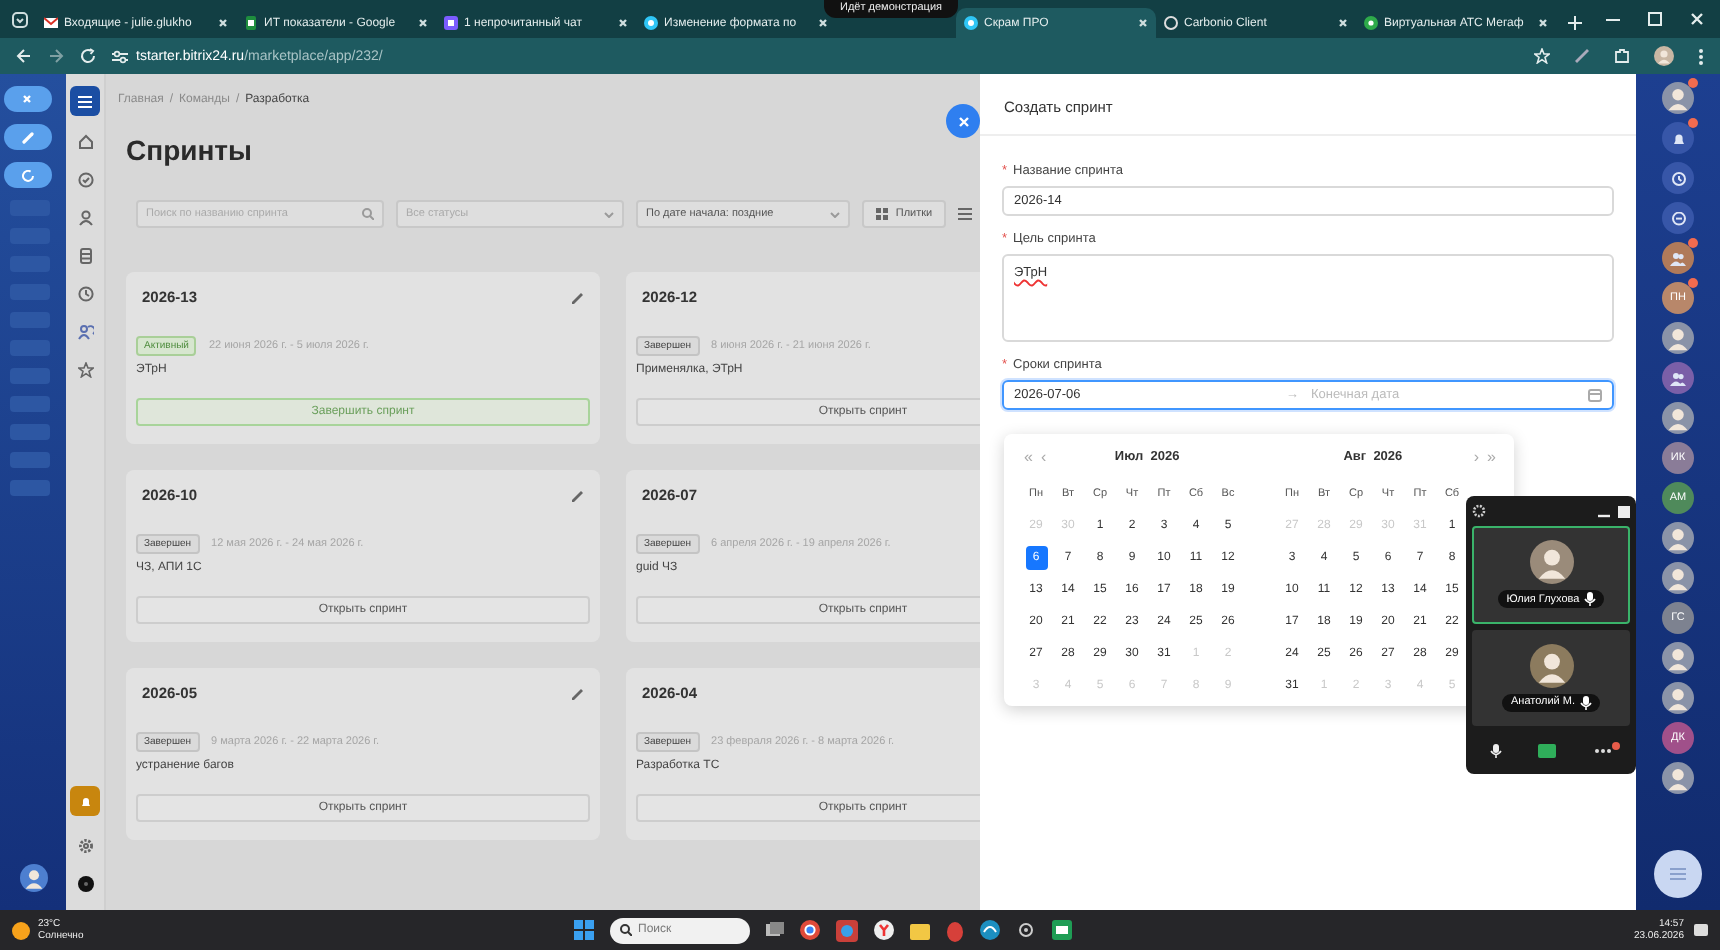 The height and width of the screenshot is (950, 1720). What do you see at coordinates (56, 56) in the screenshot?
I see `forward-icon` at bounding box center [56, 56].